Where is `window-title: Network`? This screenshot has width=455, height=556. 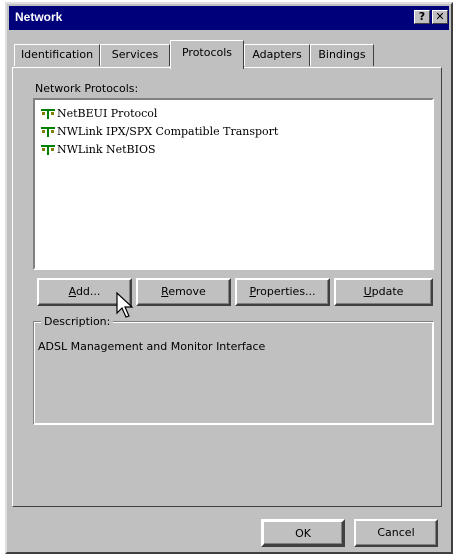 window-title: Network is located at coordinates (39, 17).